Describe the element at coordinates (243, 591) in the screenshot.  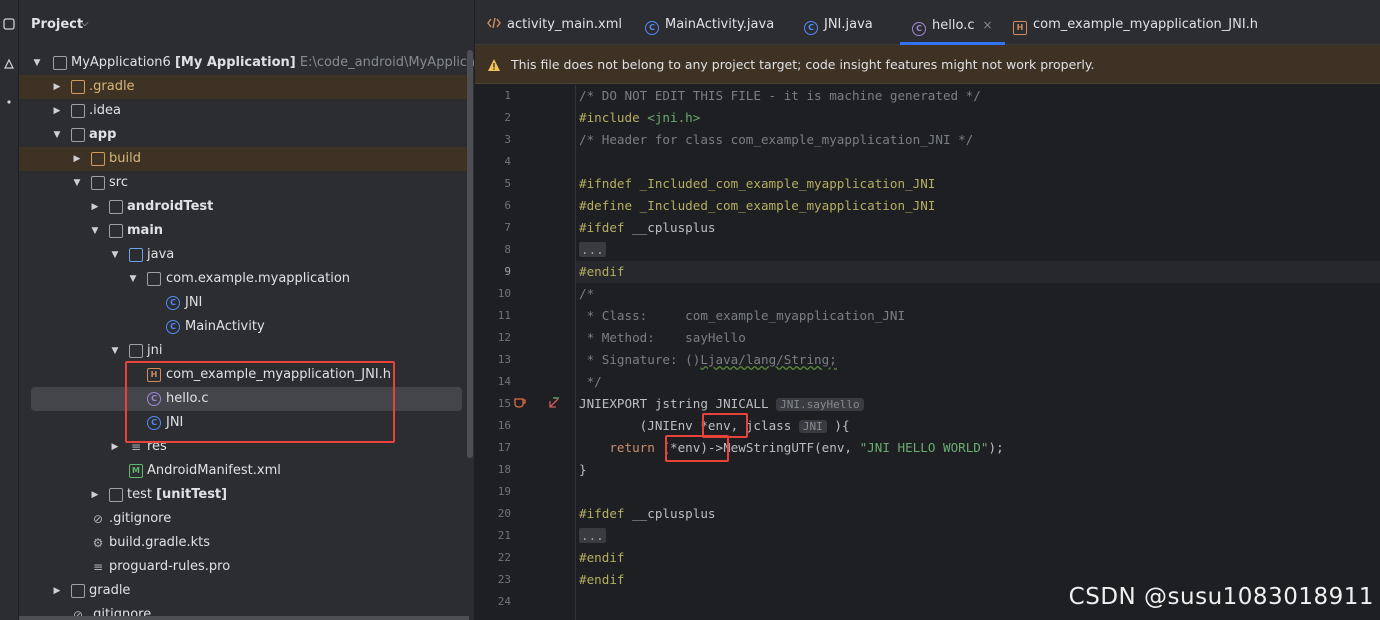
I see `tree-item-gradle: ▶ gradle` at that location.